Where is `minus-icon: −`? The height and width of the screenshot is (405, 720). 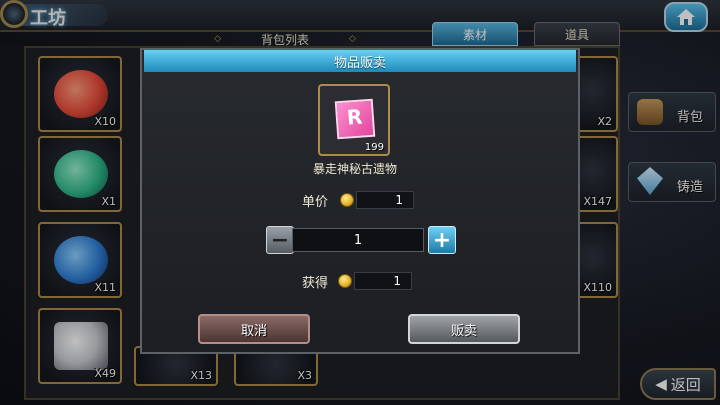
minus-icon: − is located at coordinates (280, 240).